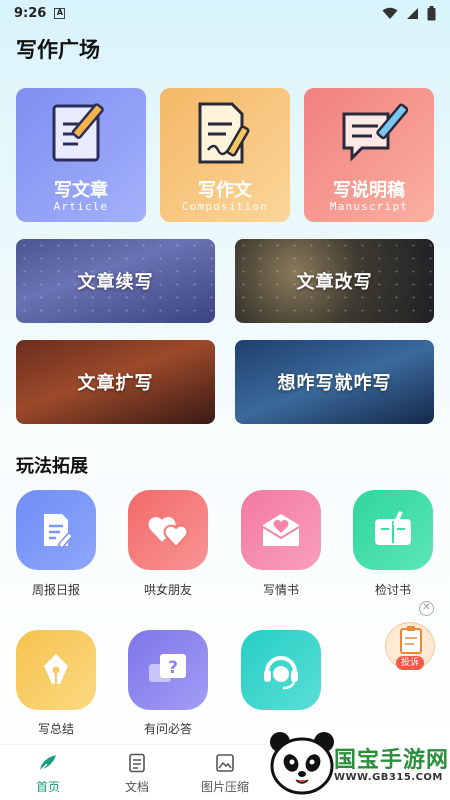 This screenshot has height=800, width=450. I want to click on card-label: 文章改写, so click(334, 282).